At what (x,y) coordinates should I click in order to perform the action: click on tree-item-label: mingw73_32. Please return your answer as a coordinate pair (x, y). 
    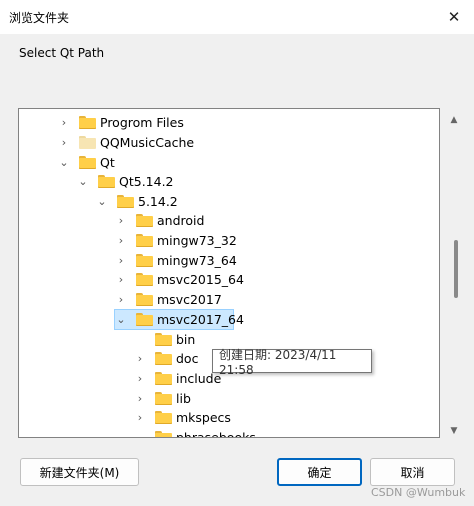
    Looking at the image, I should click on (197, 240).